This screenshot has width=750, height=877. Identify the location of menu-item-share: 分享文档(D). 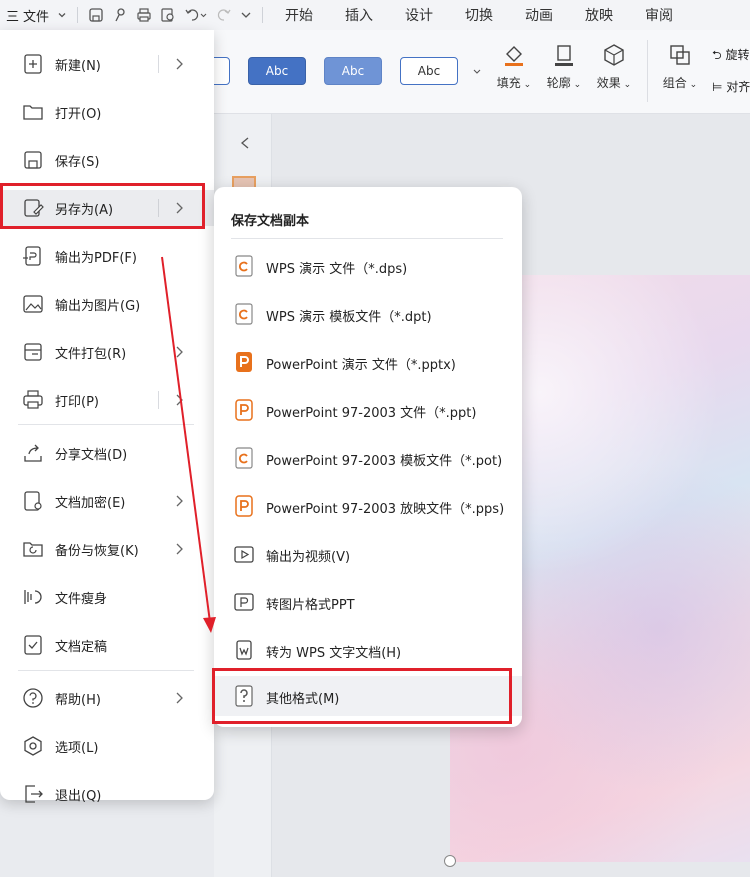
(107, 453).